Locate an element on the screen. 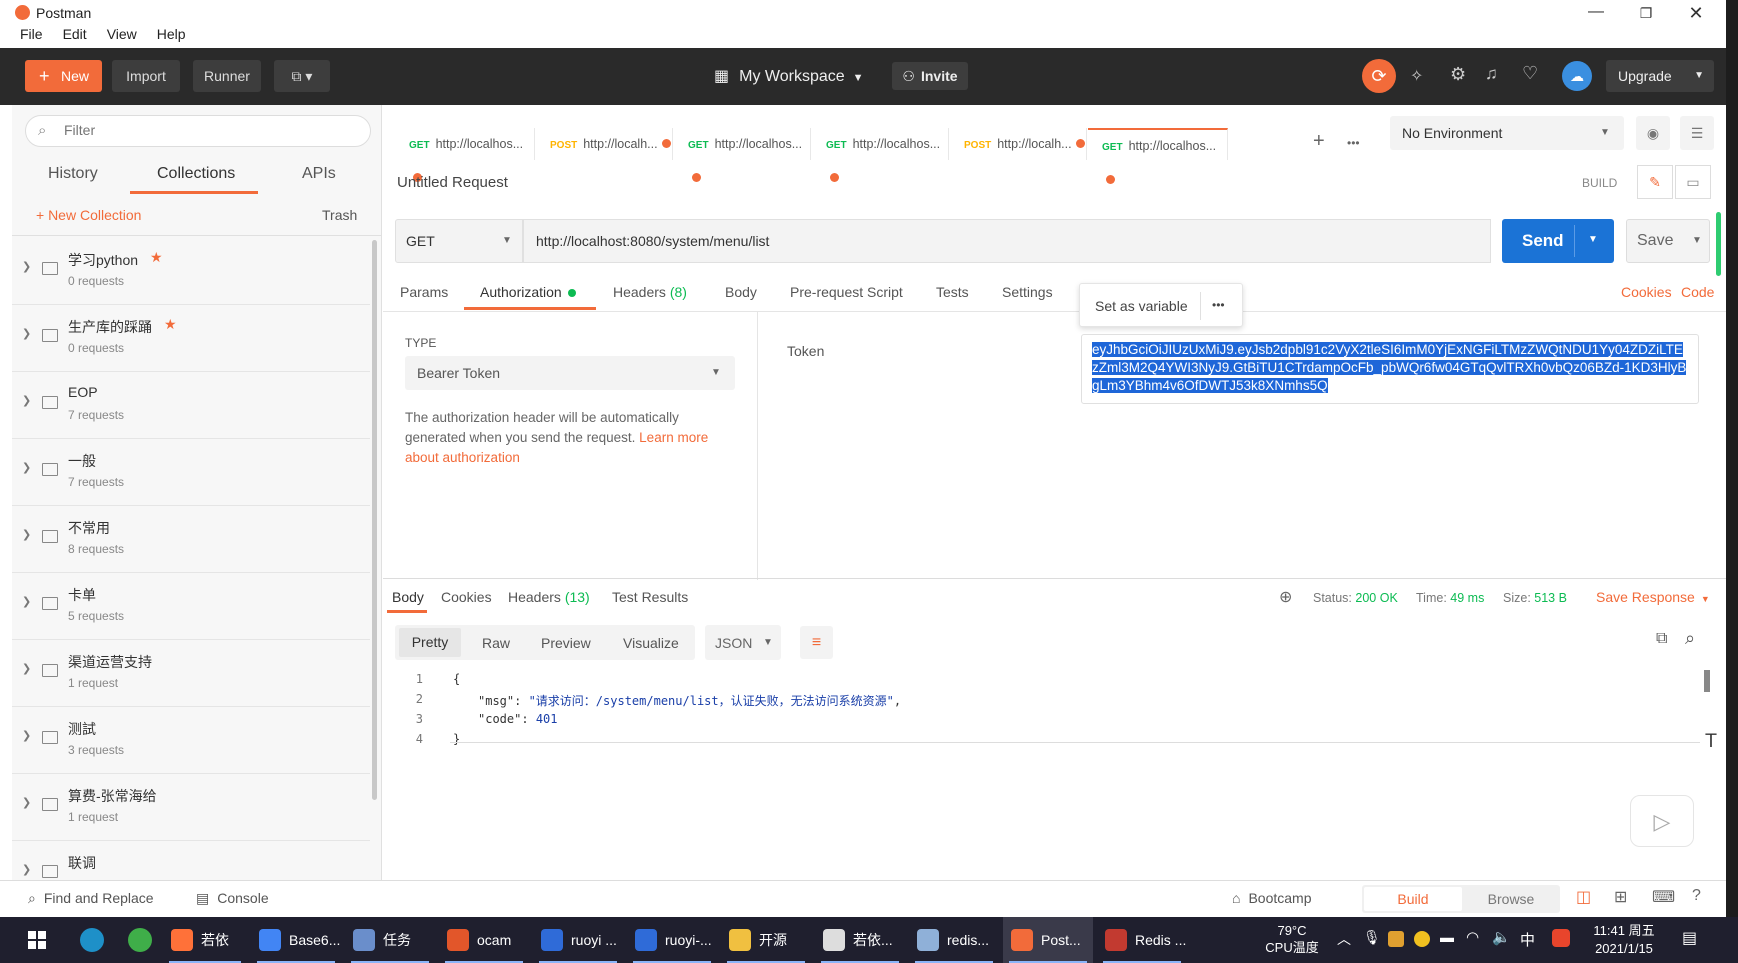  response-tab-test-results: Test Results is located at coordinates (650, 597).